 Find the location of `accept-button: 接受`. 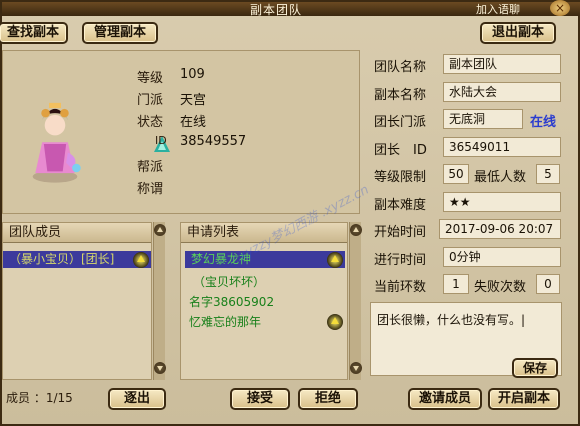

accept-button: 接受 is located at coordinates (260, 399).